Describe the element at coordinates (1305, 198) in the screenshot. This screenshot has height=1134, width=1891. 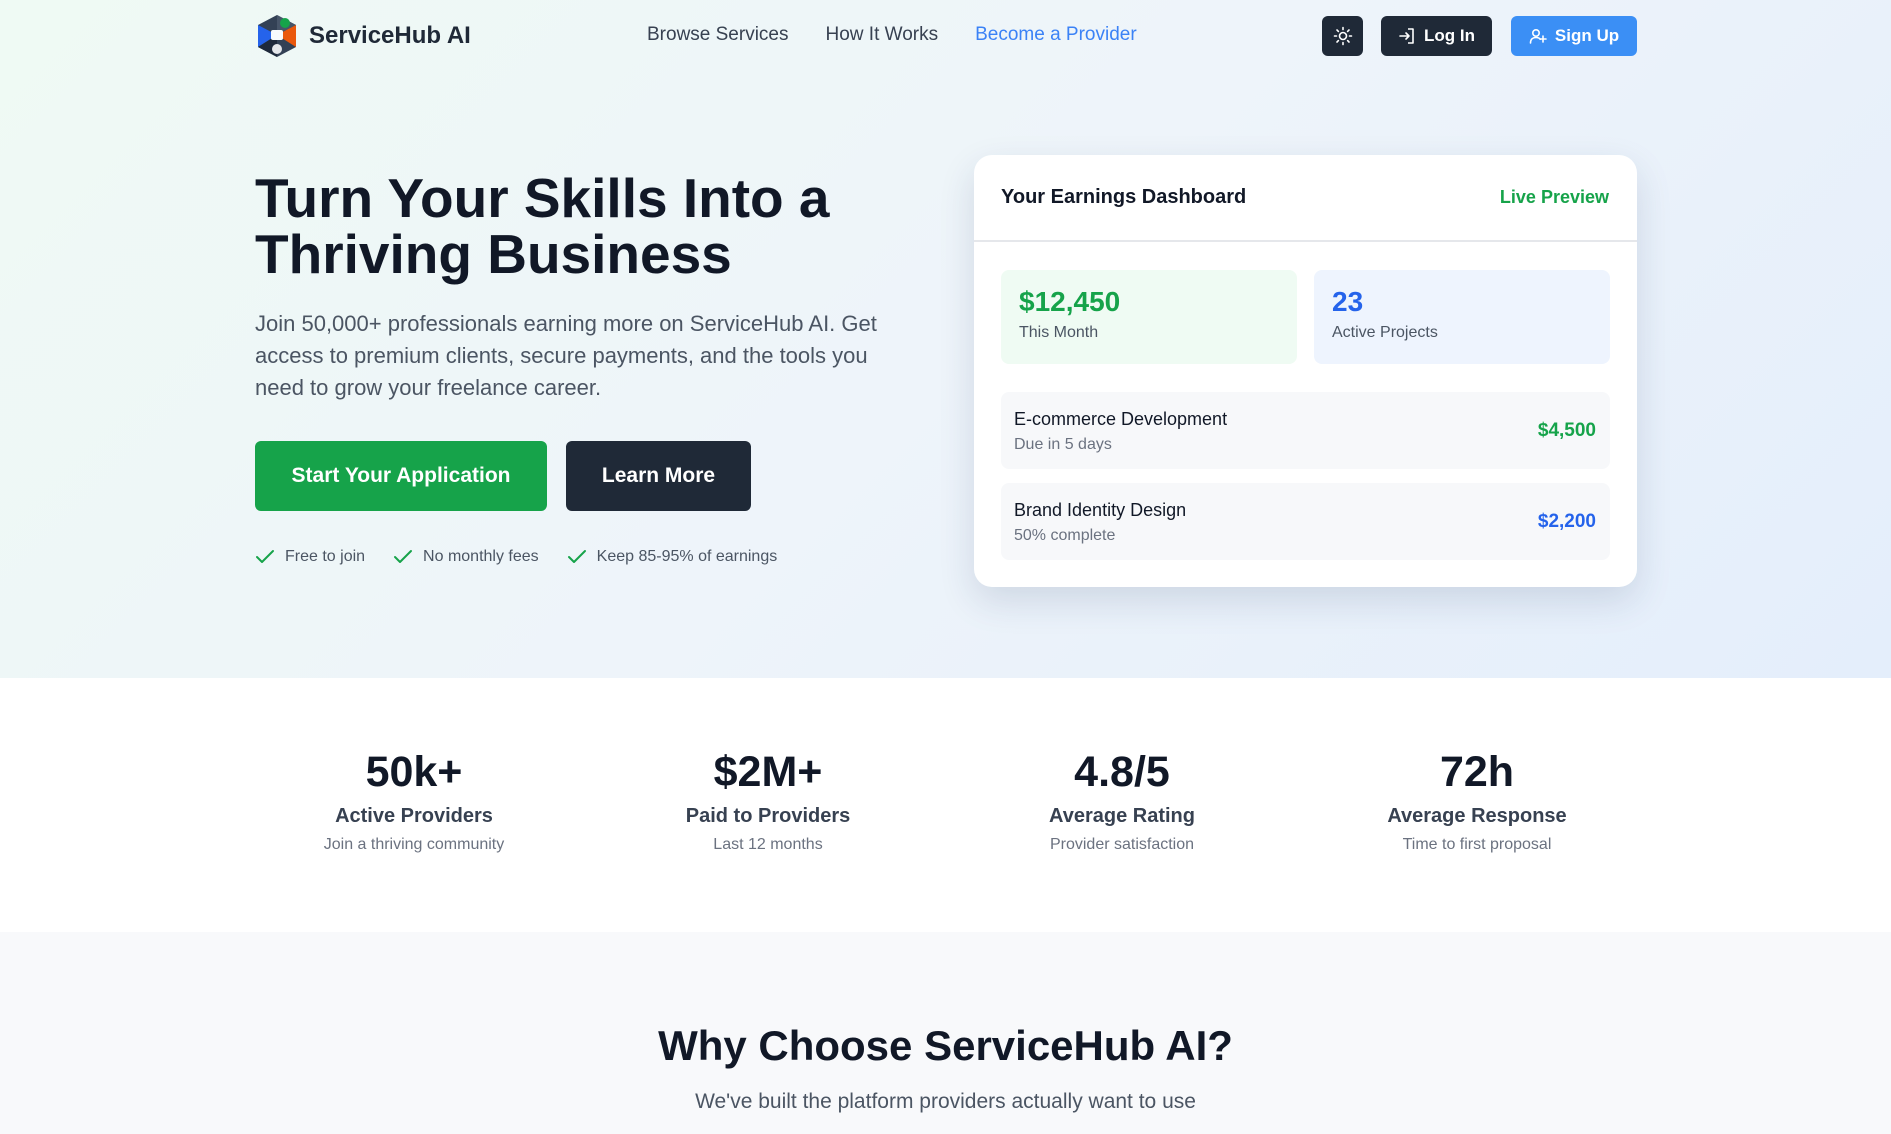
I see `card-header: Your Earnings Dashboard Live Preview` at that location.